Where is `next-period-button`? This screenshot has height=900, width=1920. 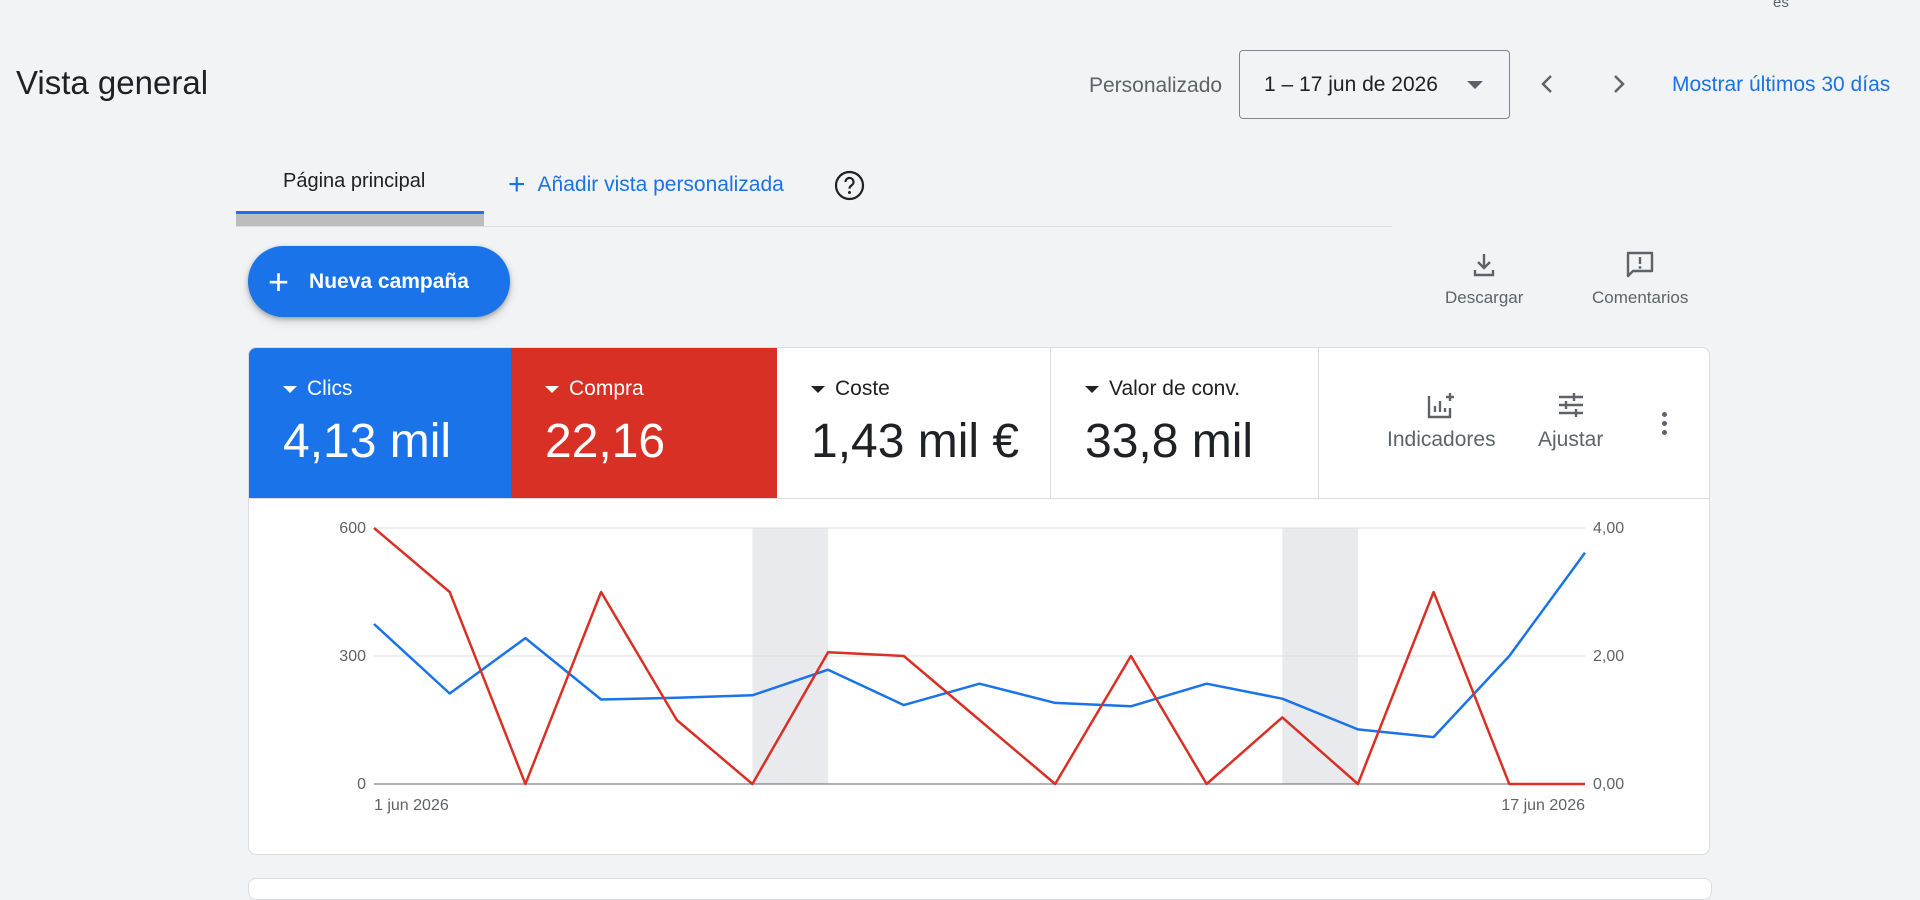 next-period-button is located at coordinates (1618, 84).